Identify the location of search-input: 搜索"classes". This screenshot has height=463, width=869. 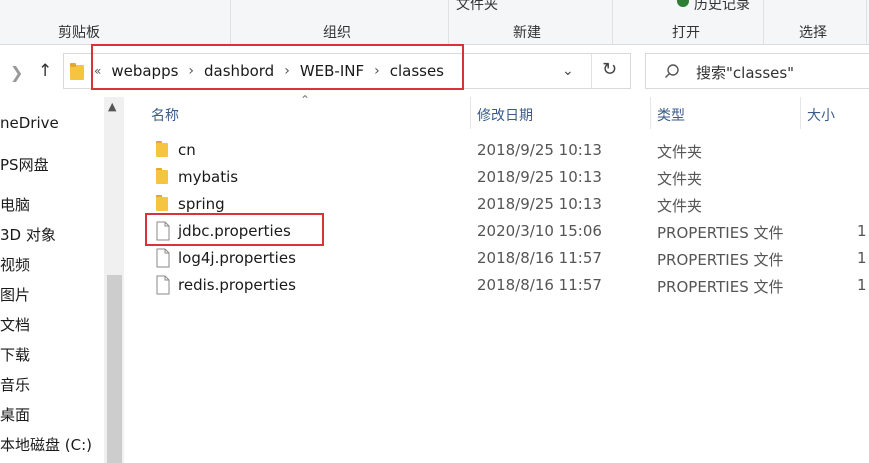
(757, 71).